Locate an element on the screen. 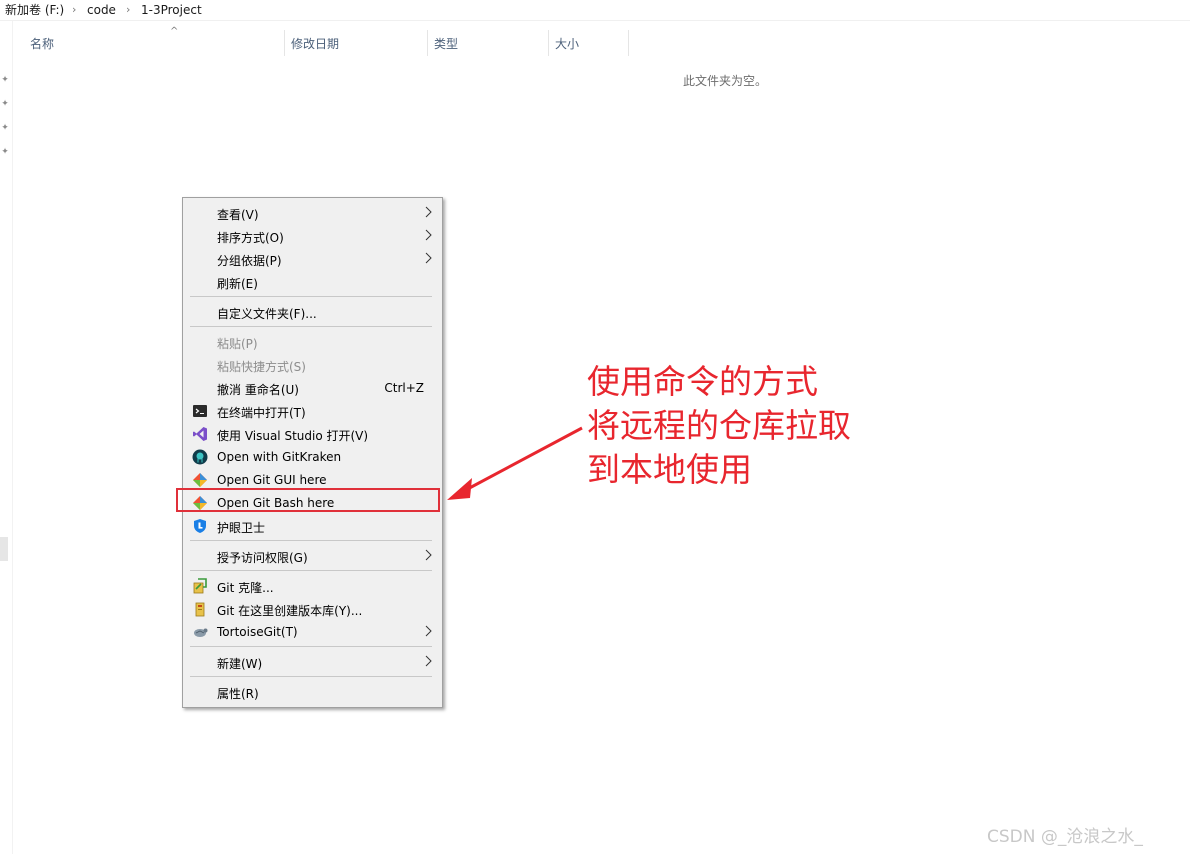 This screenshot has width=1190, height=854. menu-item-undo-rename: 撤消 重命名(U) Ctrl+Z is located at coordinates (312, 388).